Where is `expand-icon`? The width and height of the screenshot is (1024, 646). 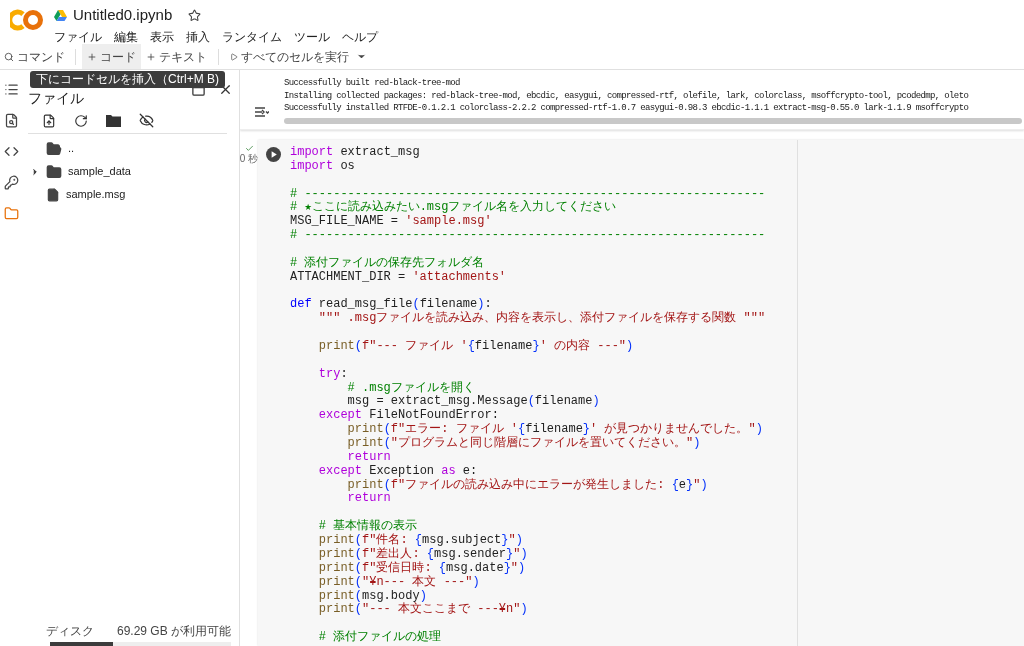 expand-icon is located at coordinates (35, 171).